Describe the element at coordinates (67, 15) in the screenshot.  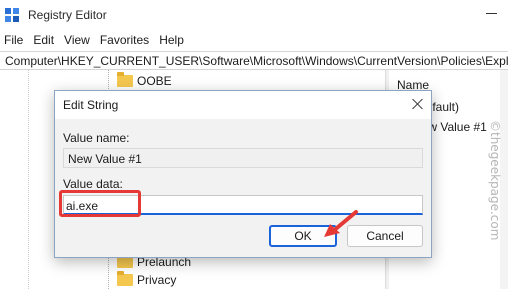
I see `window-title: Registry Editor` at that location.